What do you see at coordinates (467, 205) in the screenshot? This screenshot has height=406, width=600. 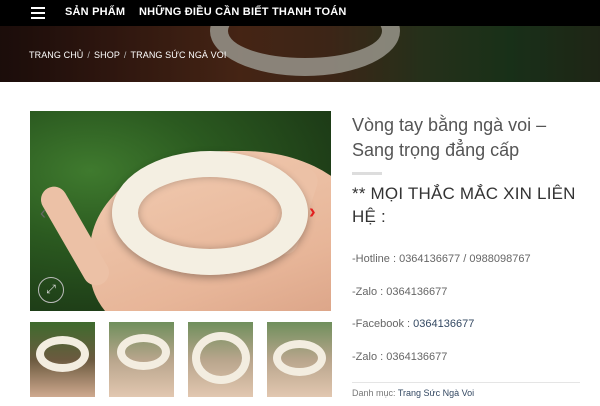 I see `contact-notice-heading: ** MỌI THẮC MẮC XIN LIÊN HỆ :` at bounding box center [467, 205].